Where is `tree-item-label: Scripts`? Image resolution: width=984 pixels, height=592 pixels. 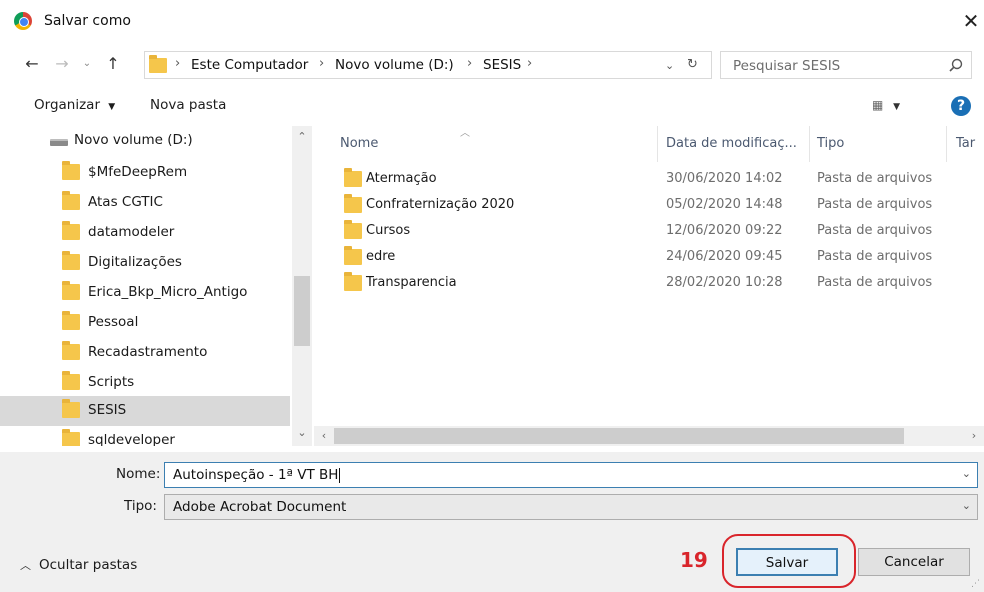 tree-item-label: Scripts is located at coordinates (111, 382).